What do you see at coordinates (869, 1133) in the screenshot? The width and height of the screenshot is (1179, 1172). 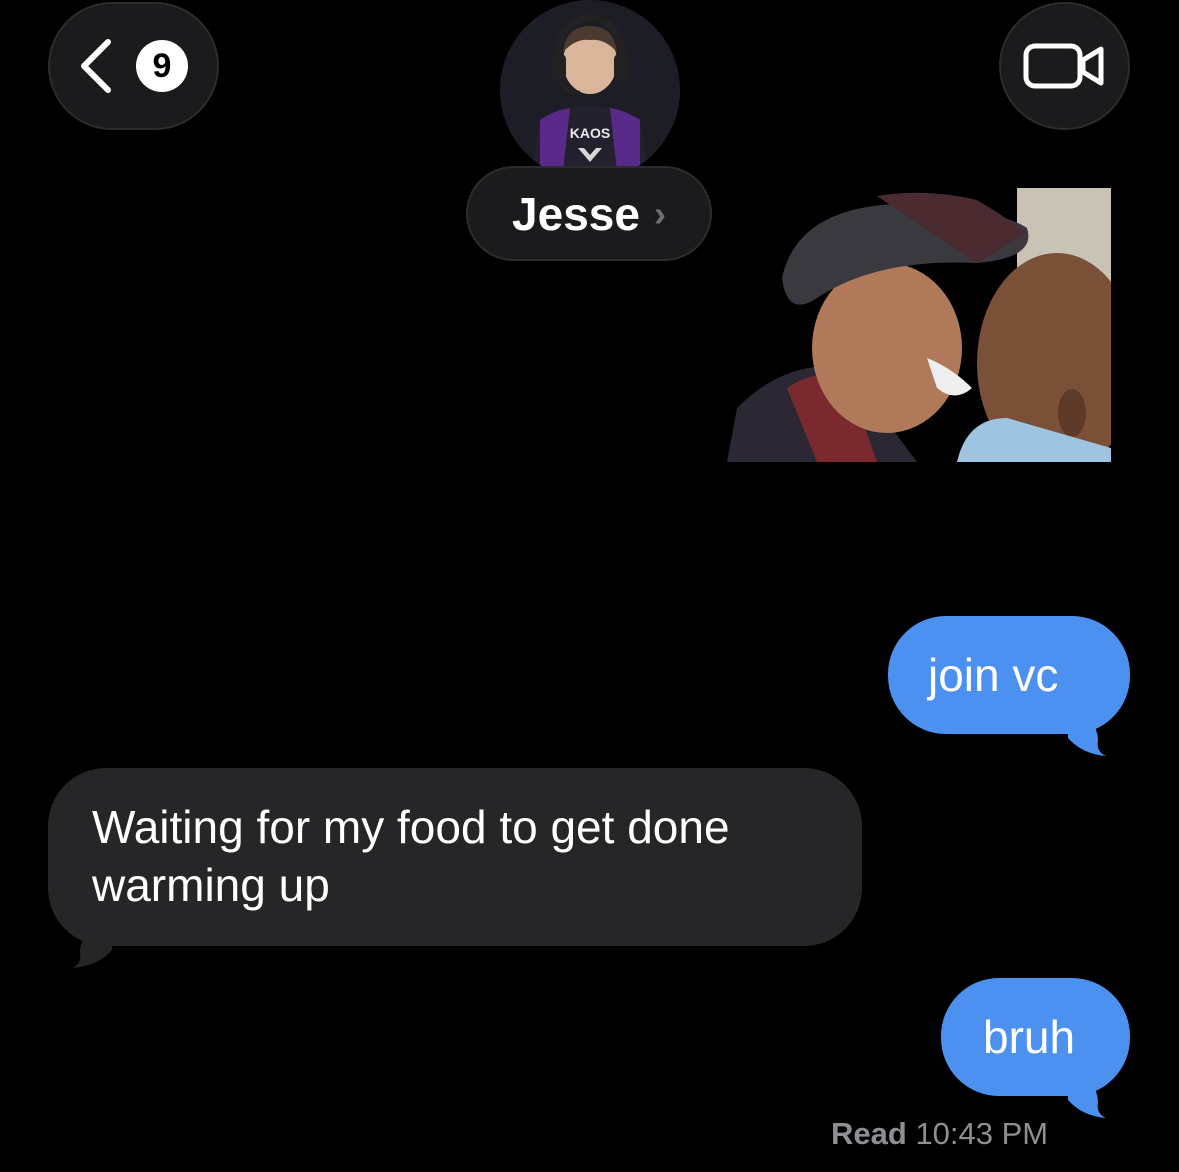 I see `read-label: Read` at bounding box center [869, 1133].